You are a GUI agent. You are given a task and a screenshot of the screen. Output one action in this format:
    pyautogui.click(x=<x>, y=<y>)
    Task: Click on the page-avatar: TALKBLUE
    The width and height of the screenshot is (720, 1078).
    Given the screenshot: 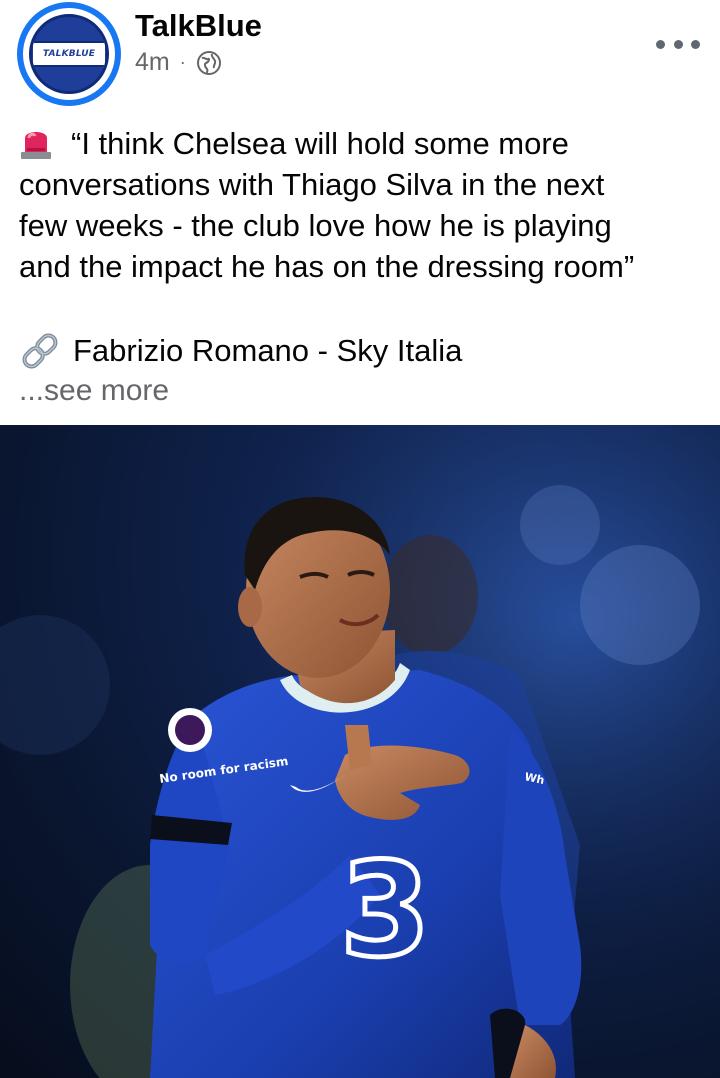 What is the action you would take?
    pyautogui.click(x=69, y=54)
    